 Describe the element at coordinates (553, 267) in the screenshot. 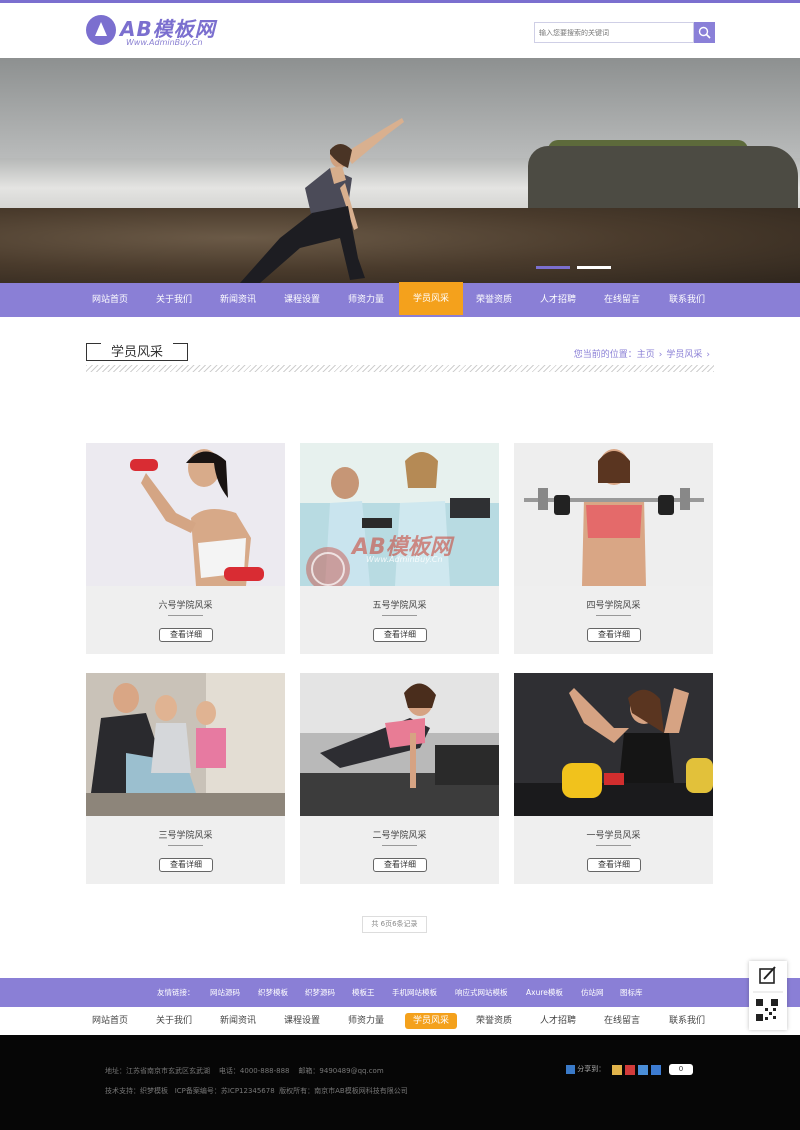

I see `banner-indicator-active` at that location.